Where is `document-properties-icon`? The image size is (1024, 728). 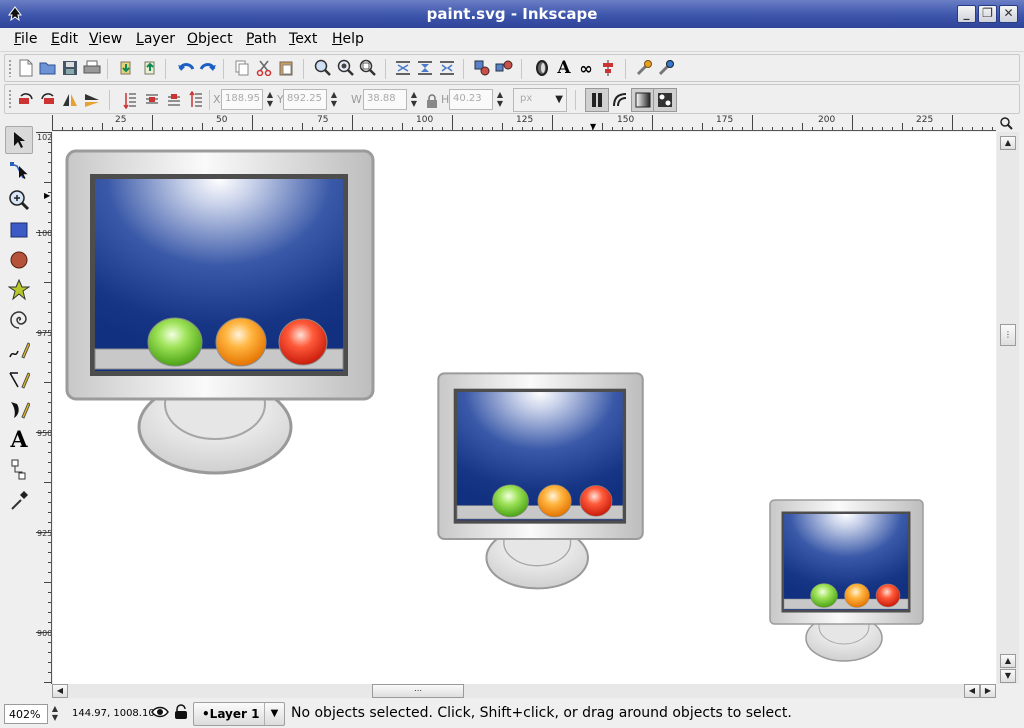 document-properties-icon is located at coordinates (666, 68).